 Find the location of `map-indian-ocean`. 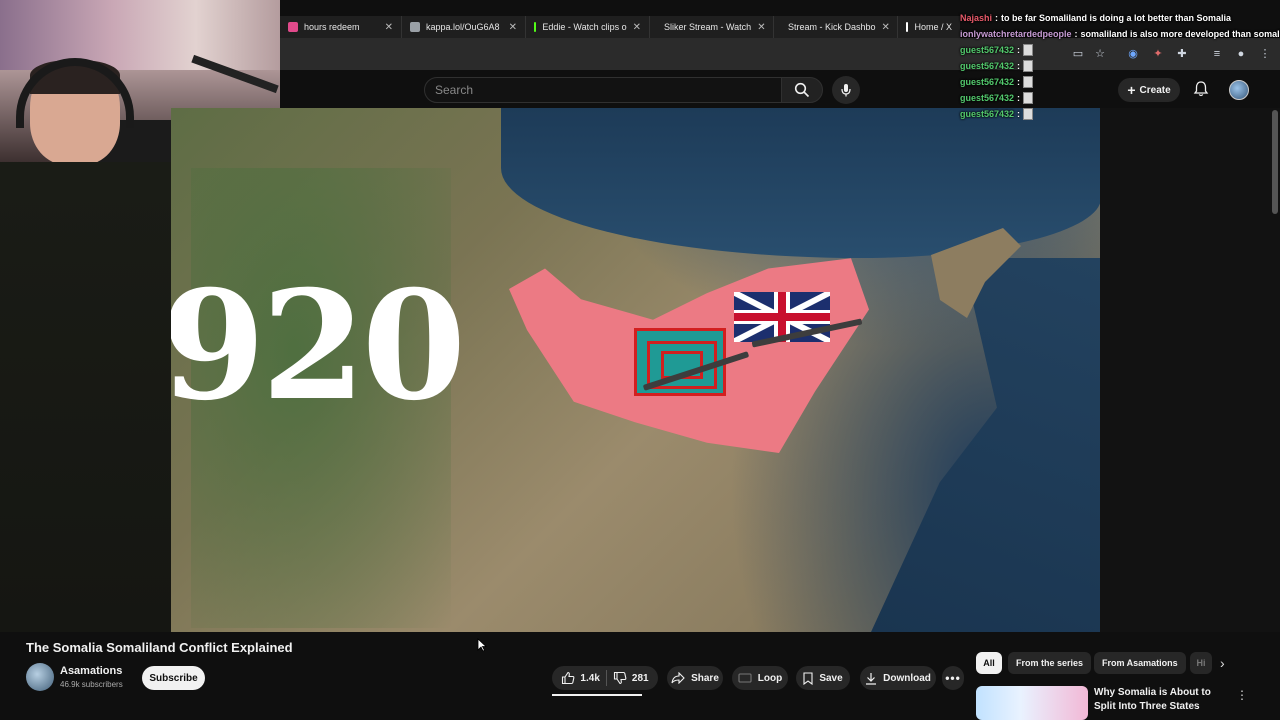

map-indian-ocean is located at coordinates (985, 445).